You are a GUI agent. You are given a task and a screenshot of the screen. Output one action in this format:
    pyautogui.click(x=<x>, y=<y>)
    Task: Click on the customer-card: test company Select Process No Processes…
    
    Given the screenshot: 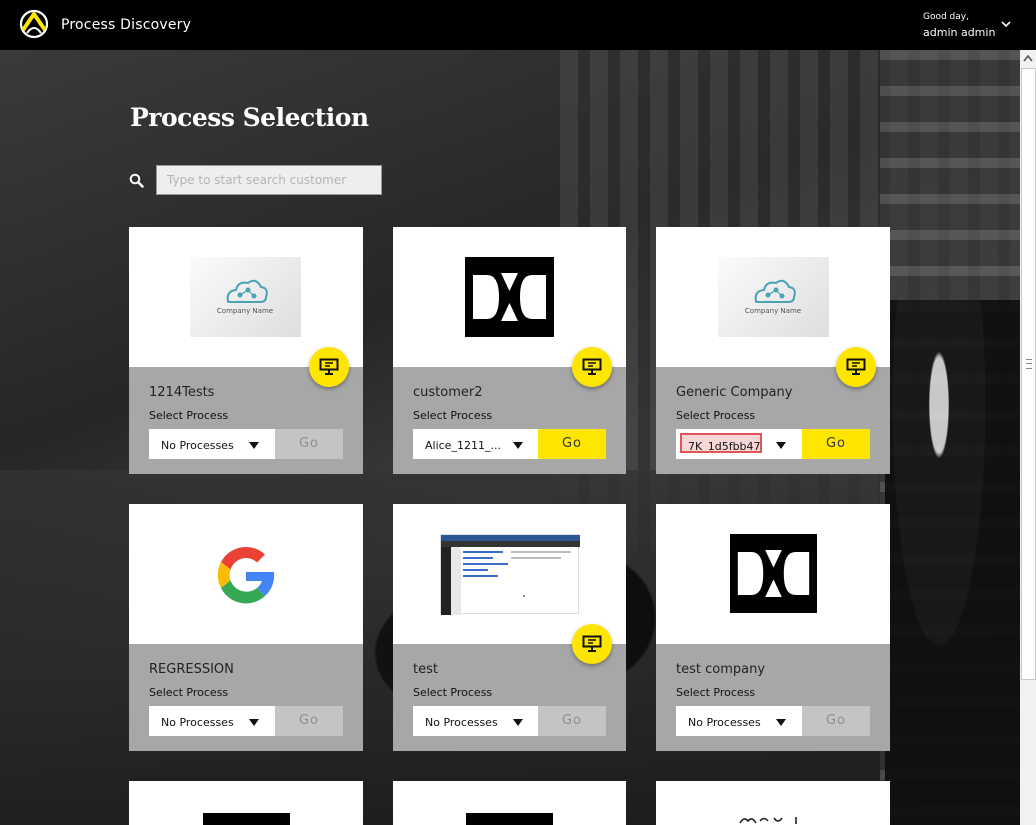 What is the action you would take?
    pyautogui.click(x=773, y=627)
    